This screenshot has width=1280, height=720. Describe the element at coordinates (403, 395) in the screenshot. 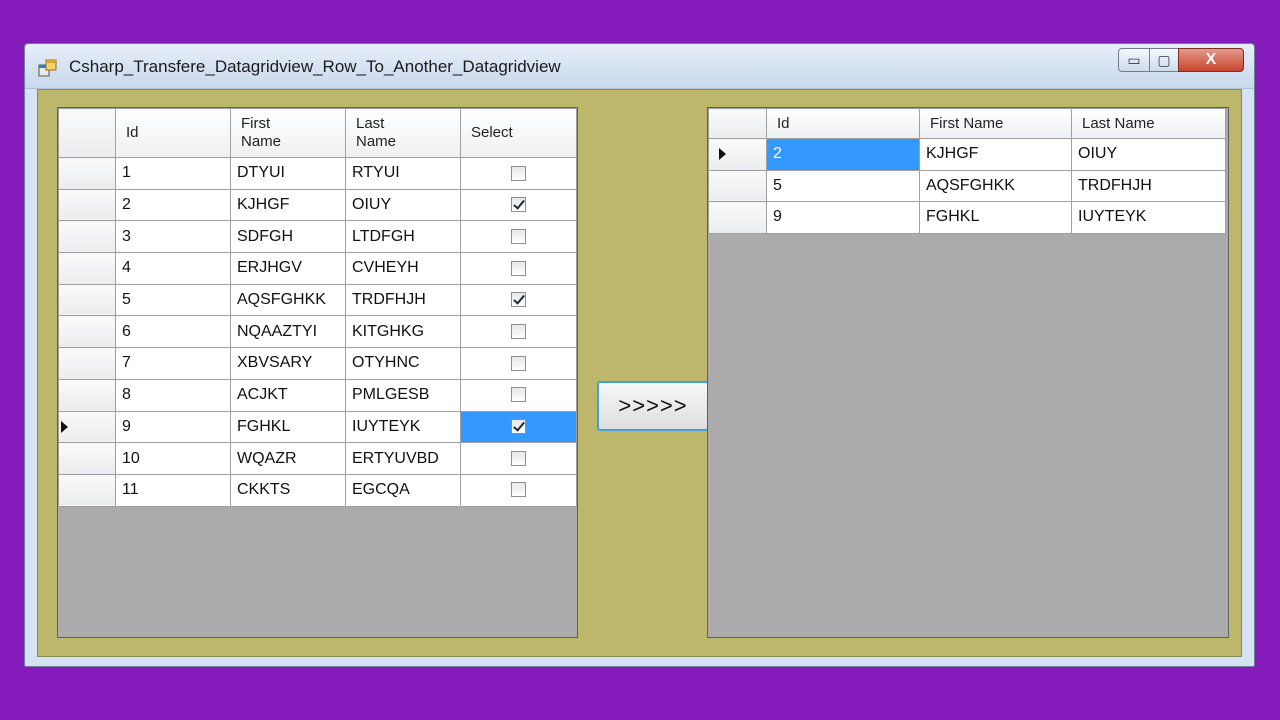

I see `cell-last-name: PMLGESB` at that location.